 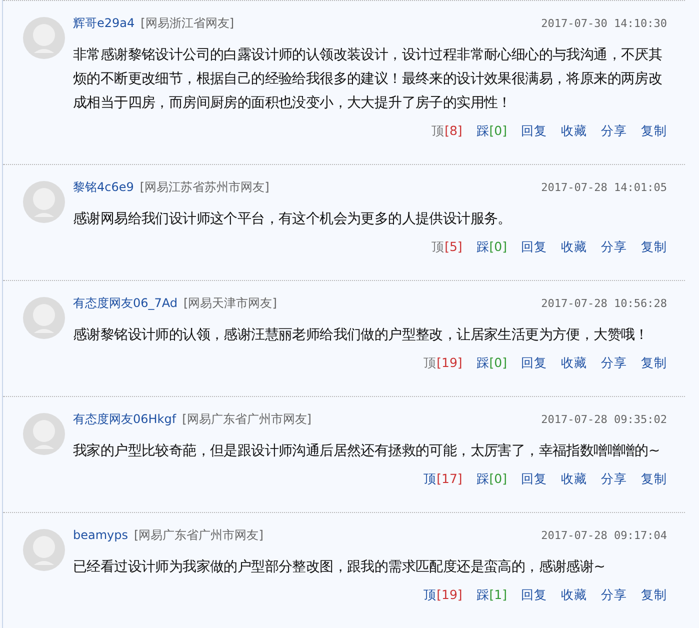 I want to click on user-location: [网易天津市网友], so click(x=230, y=303).